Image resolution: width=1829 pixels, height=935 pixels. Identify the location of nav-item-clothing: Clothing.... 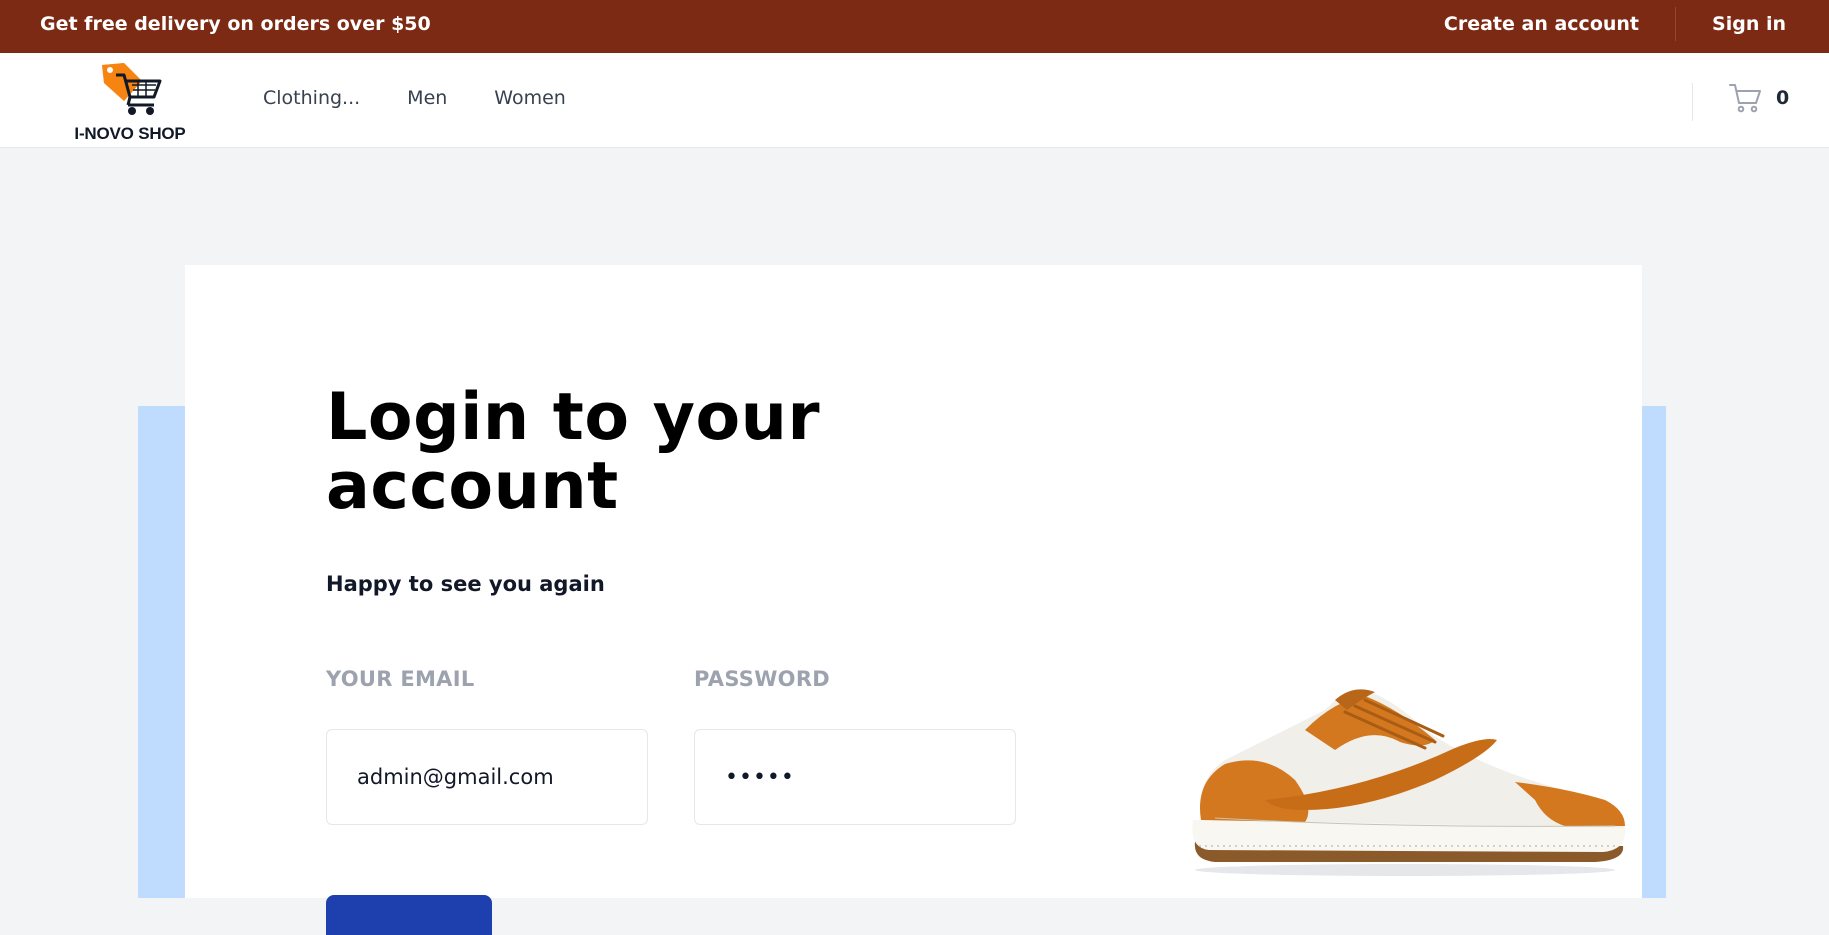
(311, 98).